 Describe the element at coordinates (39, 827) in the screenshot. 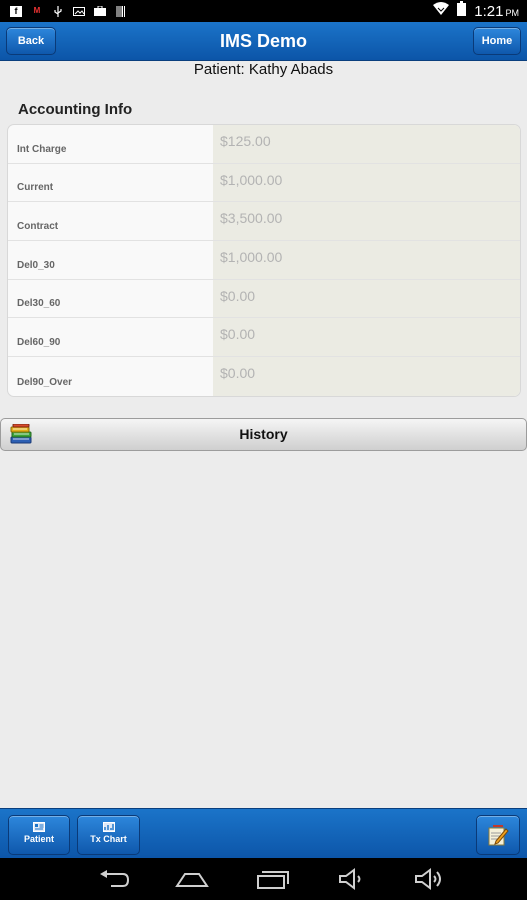

I see `patient-card-icon` at that location.